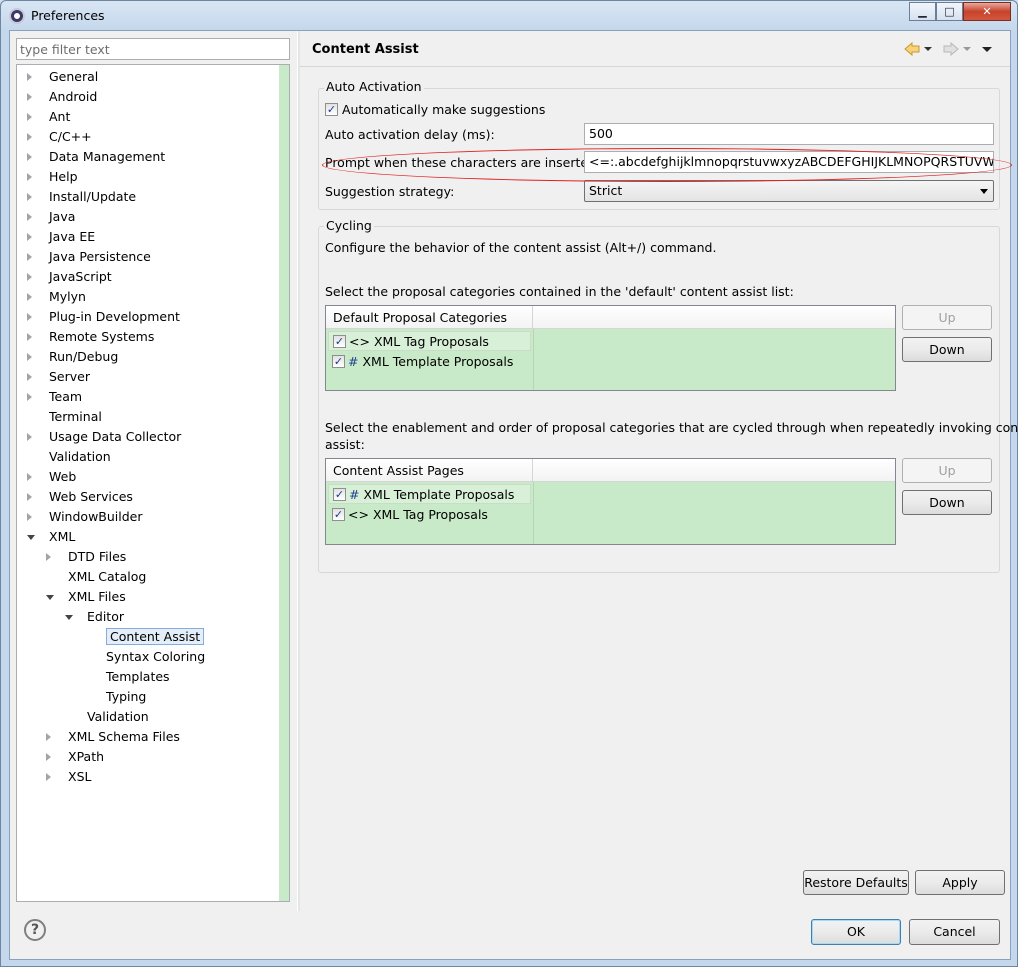  I want to click on tree-item: Server, so click(58, 377).